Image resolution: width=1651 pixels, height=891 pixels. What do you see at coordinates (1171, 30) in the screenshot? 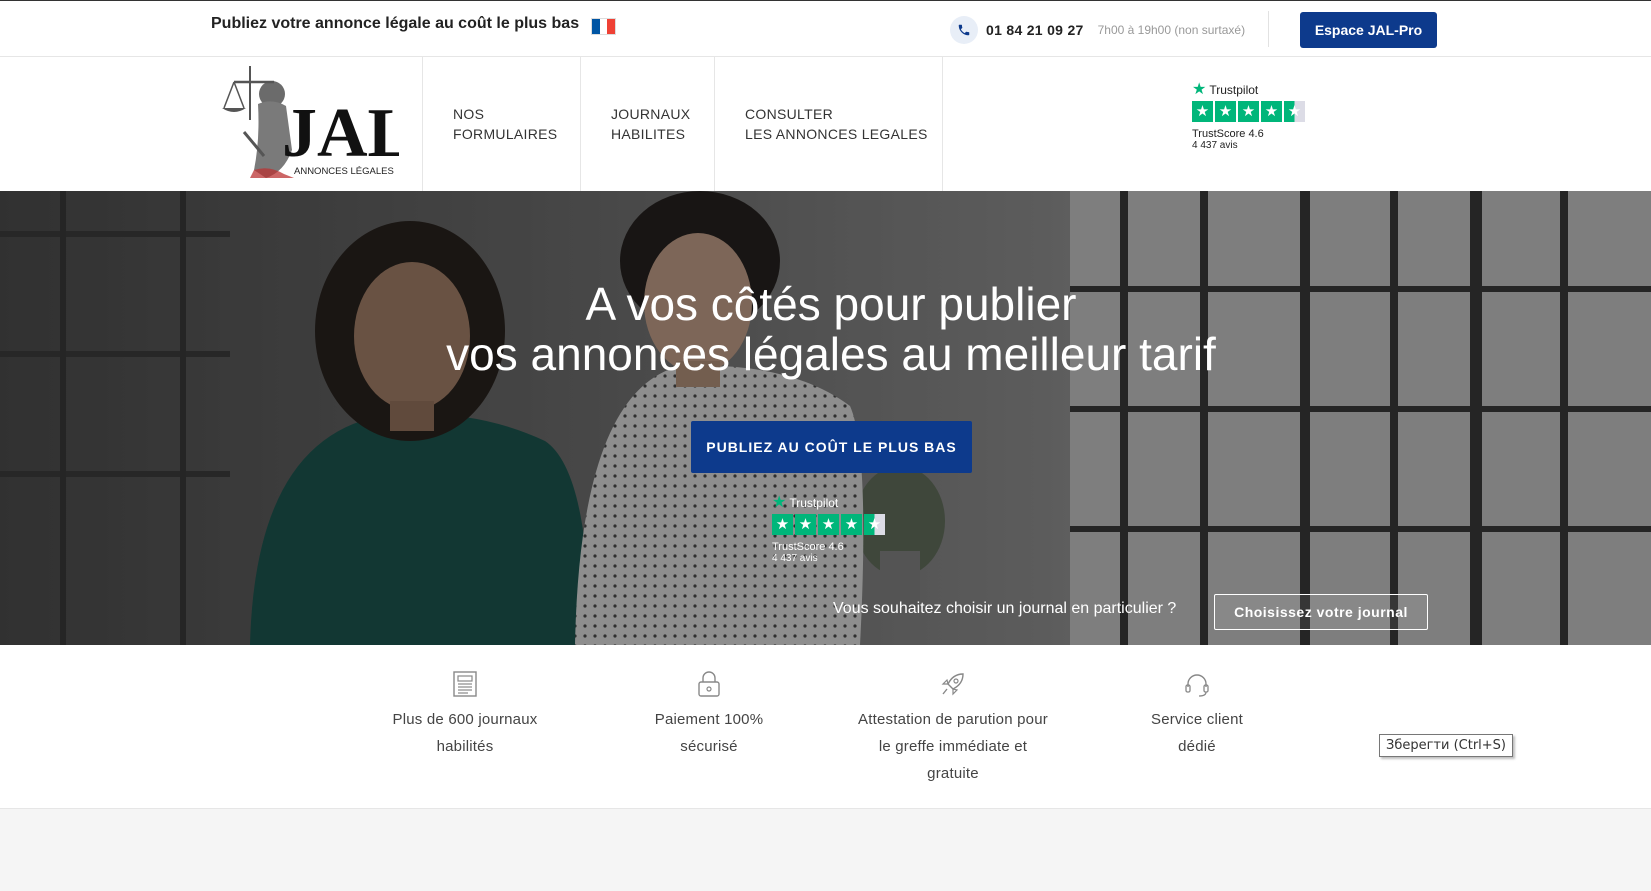
I see `phone-hours: 7h00 à 19h00 (non surtaxé)` at bounding box center [1171, 30].